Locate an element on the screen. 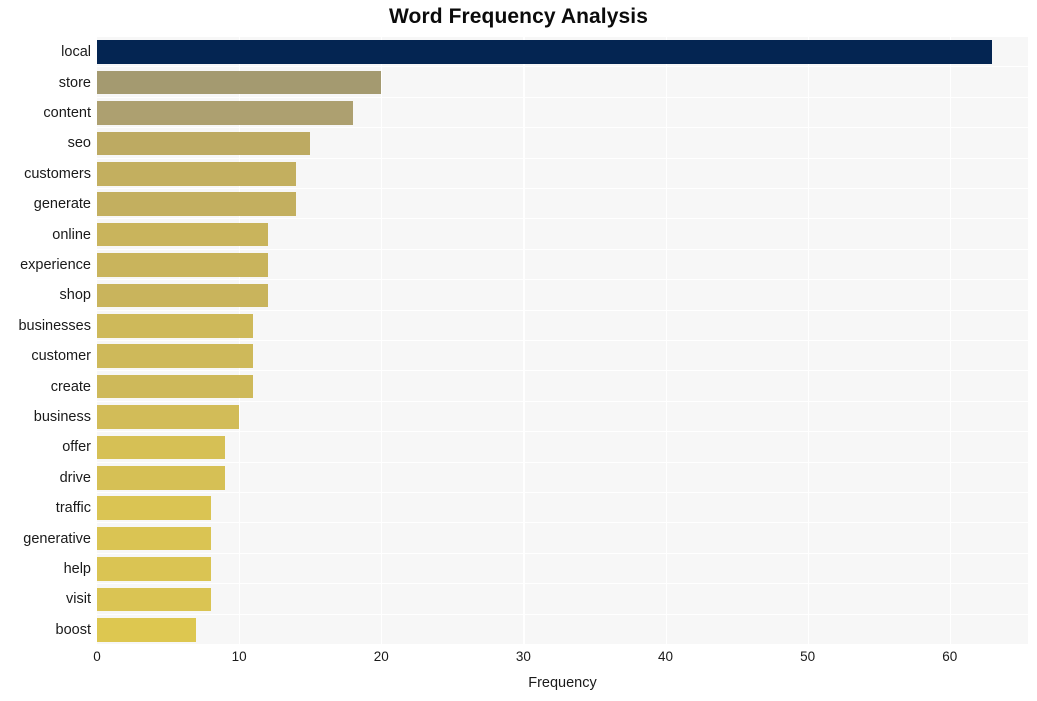  x-tick-30: 30 is located at coordinates (523, 656).